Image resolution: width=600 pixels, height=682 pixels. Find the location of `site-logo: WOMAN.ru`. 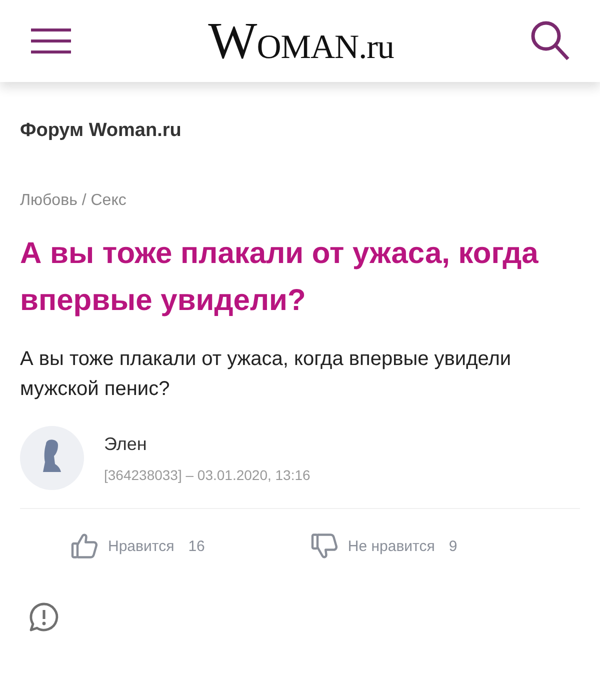

site-logo: WOMAN.ru is located at coordinates (301, 41).